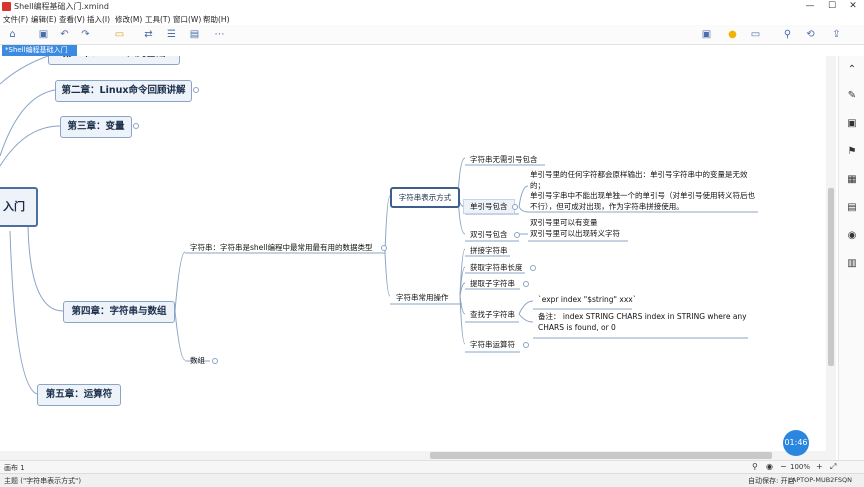 The width and height of the screenshot is (864, 487). I want to click on undo-icon: ↶, so click(64, 34).